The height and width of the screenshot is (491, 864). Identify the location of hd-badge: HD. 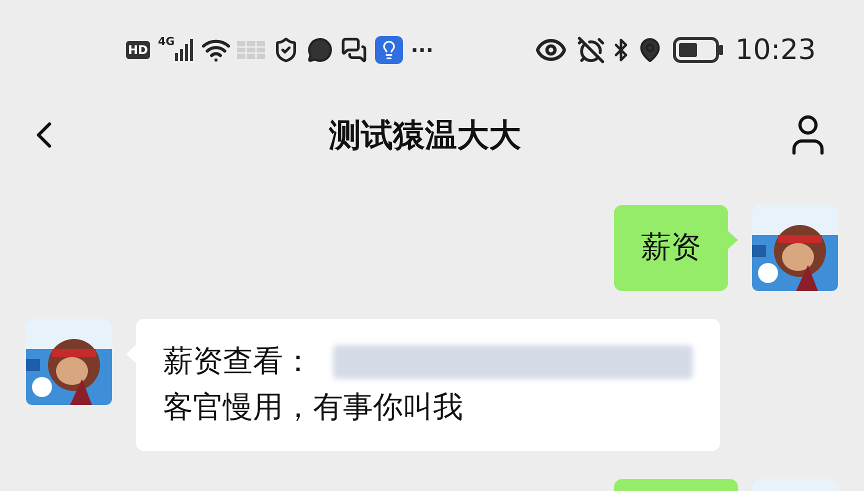
(138, 50).